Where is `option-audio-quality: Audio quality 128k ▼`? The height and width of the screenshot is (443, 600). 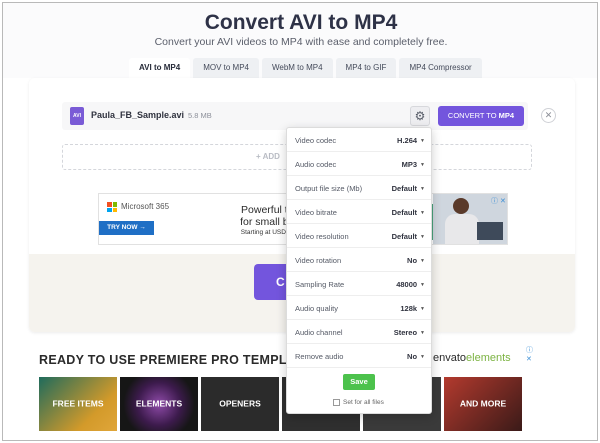 option-audio-quality: Audio quality 128k ▼ is located at coordinates (359, 308).